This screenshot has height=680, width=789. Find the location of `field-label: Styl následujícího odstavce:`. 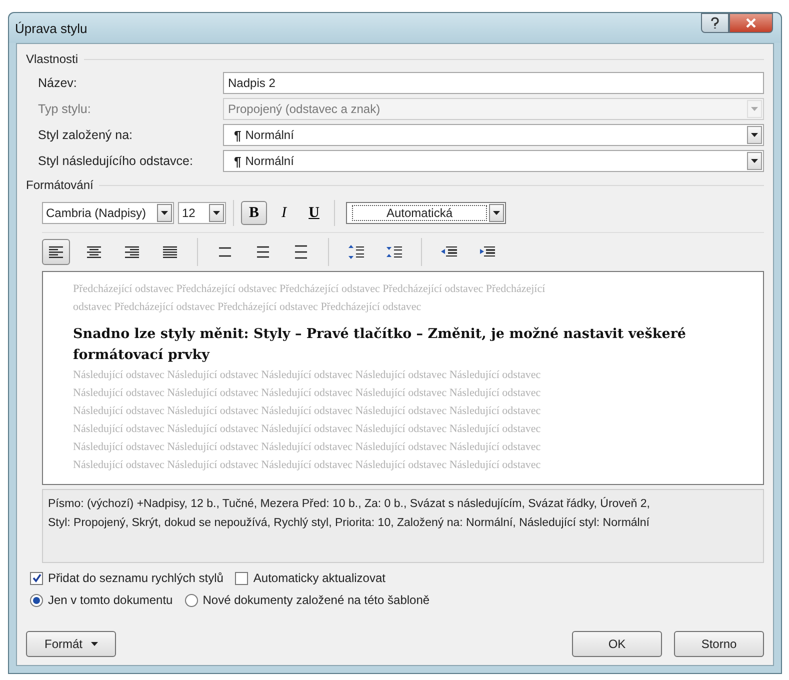

field-label: Styl následujícího odstavce: is located at coordinates (116, 161).